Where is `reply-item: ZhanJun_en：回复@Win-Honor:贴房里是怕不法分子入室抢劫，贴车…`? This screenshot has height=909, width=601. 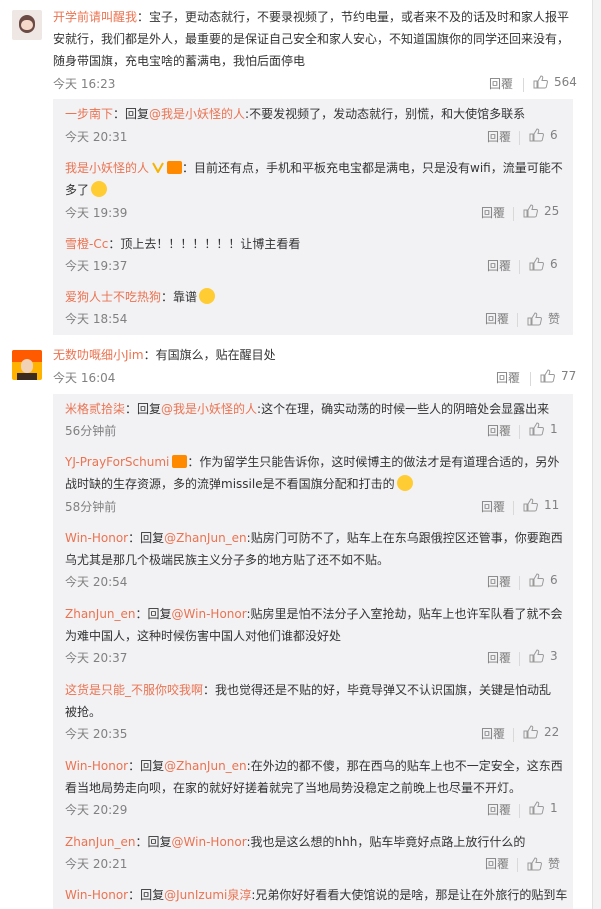 reply-item: ZhanJun_en：回复@Win-Honor:贴房里是怕不法分子入室抢劫，贴车… is located at coordinates (314, 625).